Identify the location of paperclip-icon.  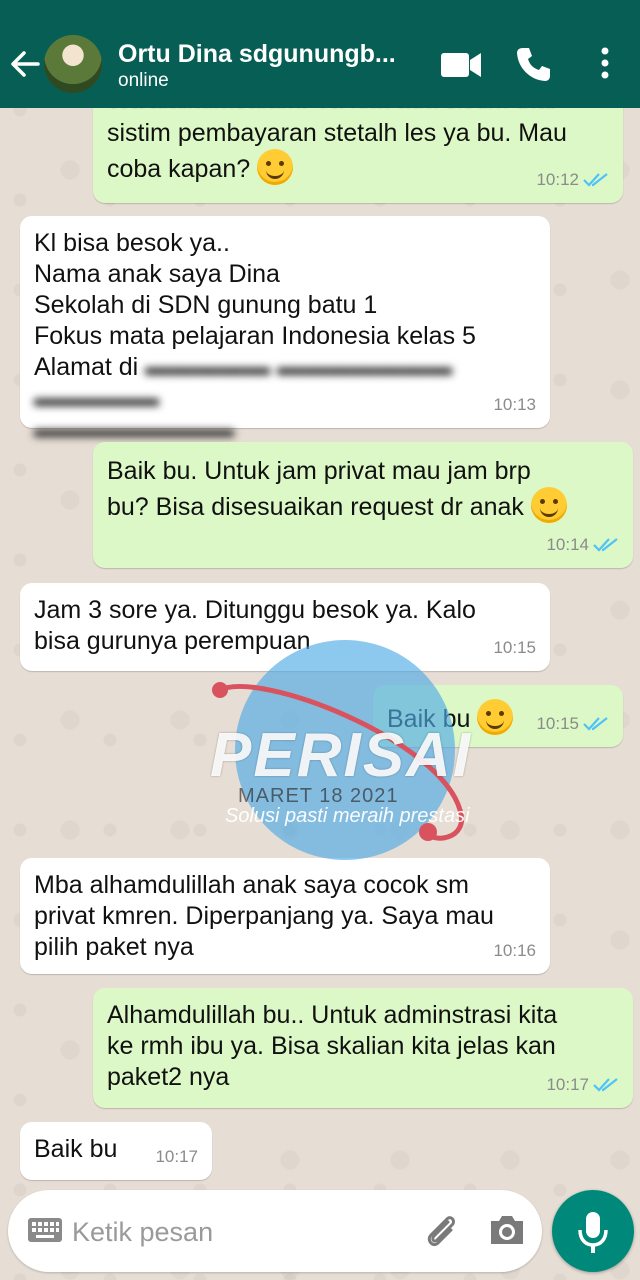
(441, 1231).